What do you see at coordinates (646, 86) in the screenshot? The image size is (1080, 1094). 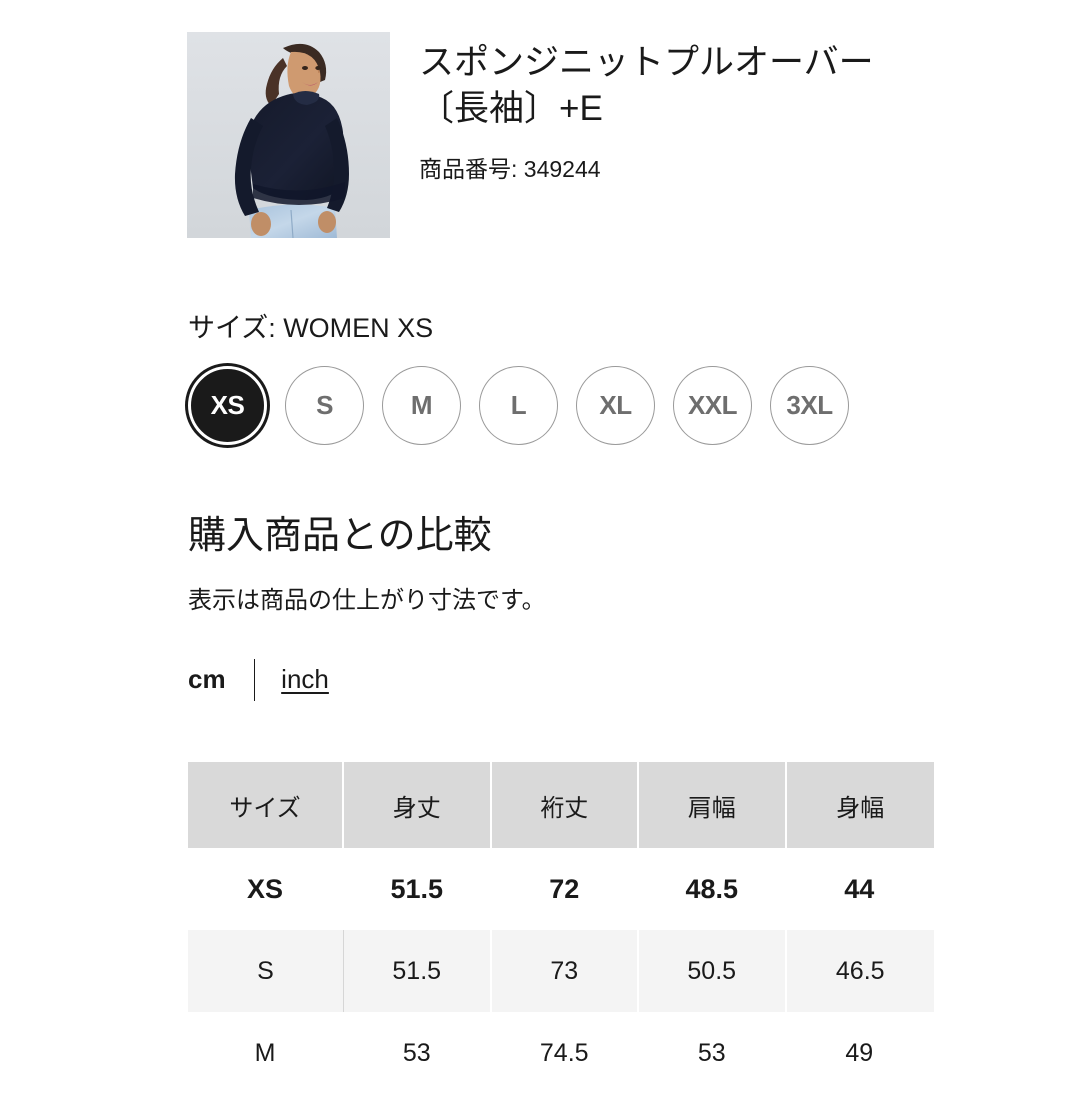 I see `product-title: スポンジニットプルオーバー〔長袖〕+E` at bounding box center [646, 86].